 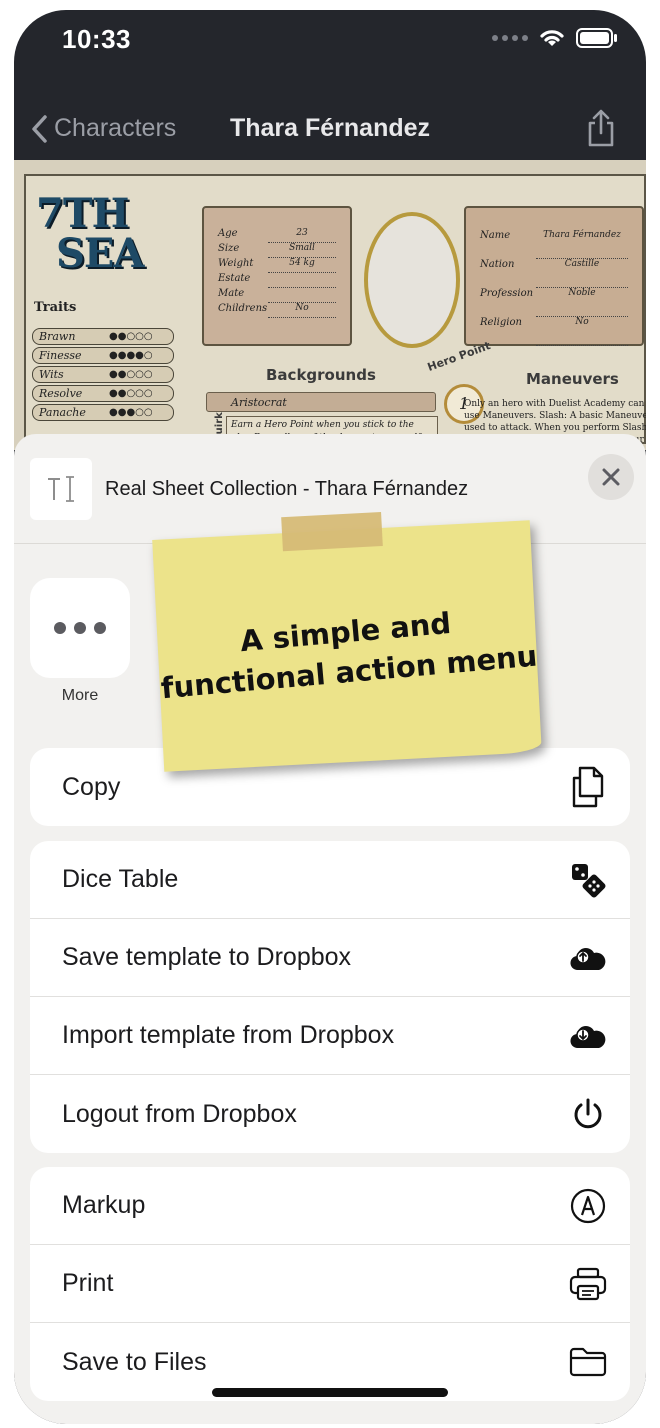 What do you see at coordinates (572, 379) in the screenshot?
I see `maneuvers-heading: Maneuvers` at bounding box center [572, 379].